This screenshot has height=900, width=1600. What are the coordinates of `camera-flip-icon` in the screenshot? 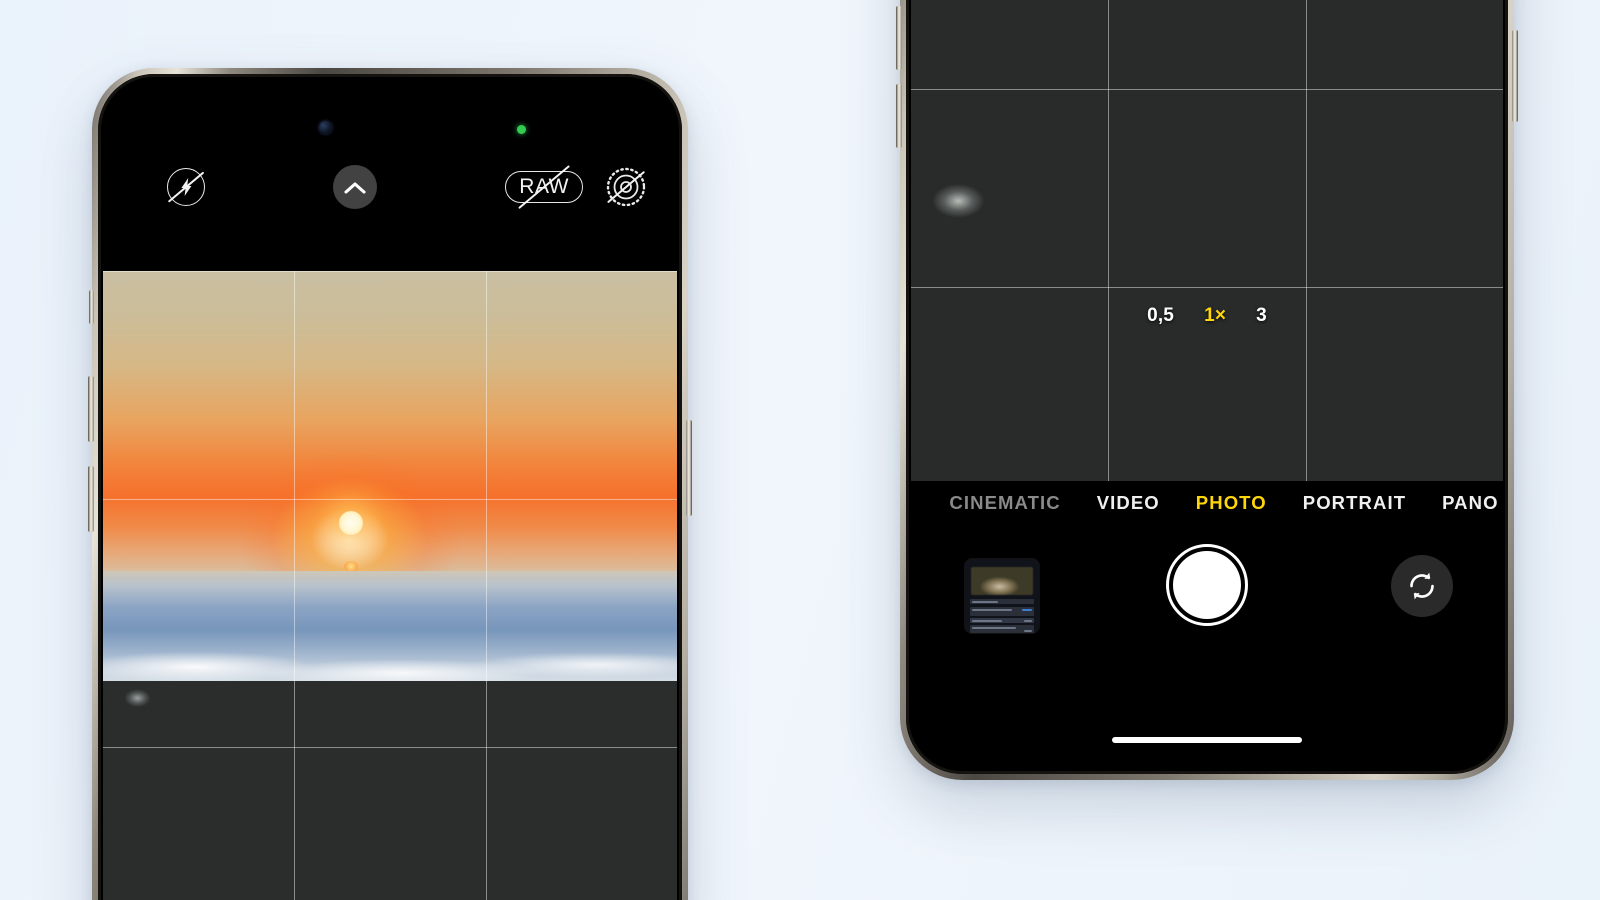 It's located at (1422, 586).